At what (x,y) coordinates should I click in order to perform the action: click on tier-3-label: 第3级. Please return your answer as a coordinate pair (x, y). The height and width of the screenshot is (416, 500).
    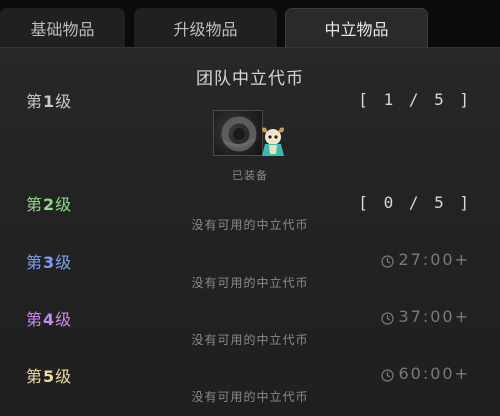
    Looking at the image, I should click on (49, 261).